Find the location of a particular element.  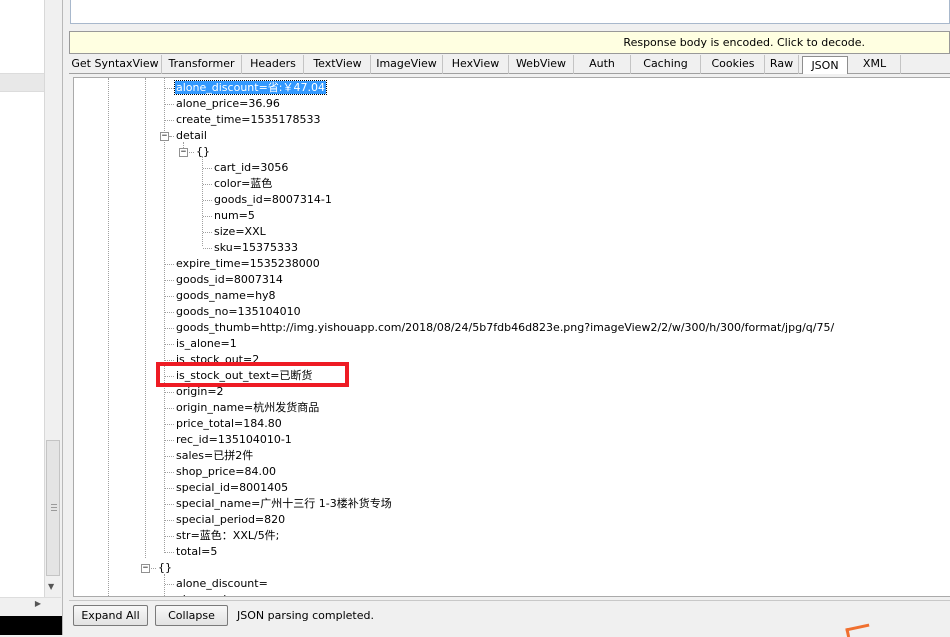

tree-node-label: goods_id=8007314-1 is located at coordinates (273, 199).